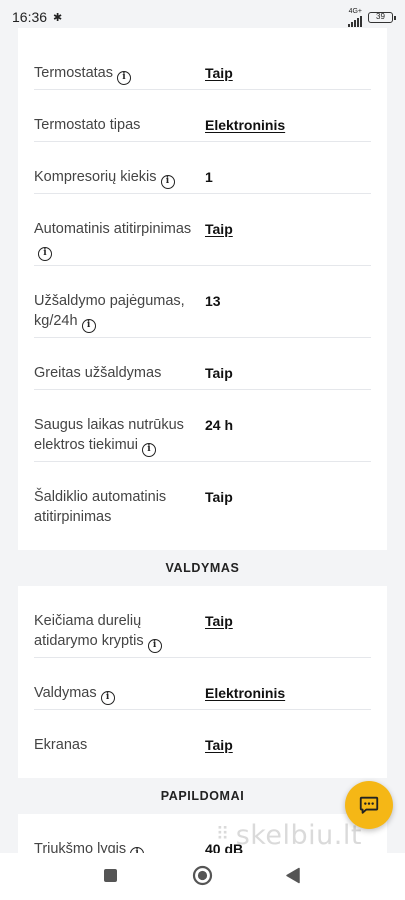  What do you see at coordinates (118, 694) in the screenshot?
I see `spec-label: Valdymas i` at bounding box center [118, 694].